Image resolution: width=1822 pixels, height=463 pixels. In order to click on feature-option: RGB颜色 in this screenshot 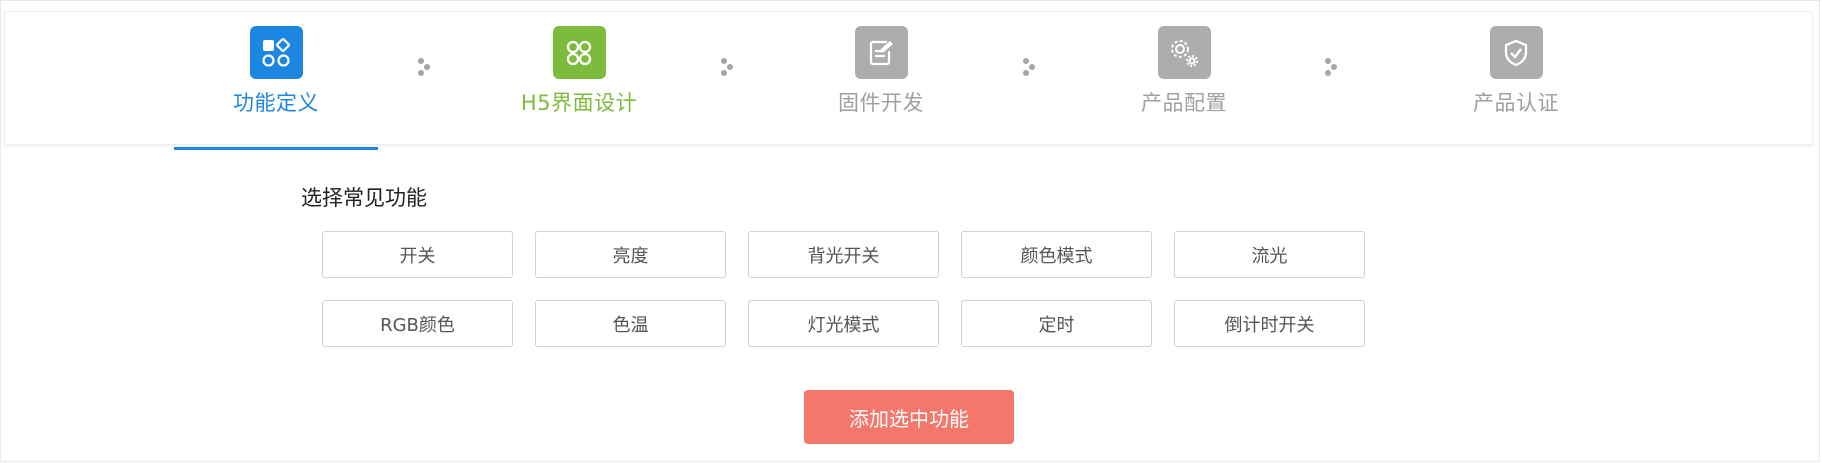, I will do `click(417, 323)`.